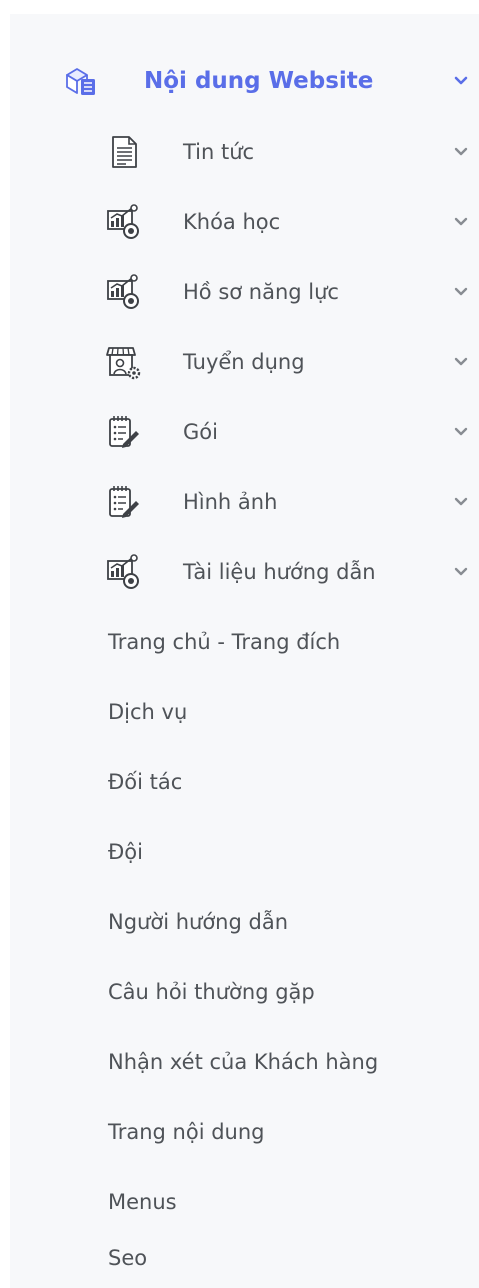  What do you see at coordinates (232, 222) in the screenshot?
I see `submenu-item-label: Khóa học` at bounding box center [232, 222].